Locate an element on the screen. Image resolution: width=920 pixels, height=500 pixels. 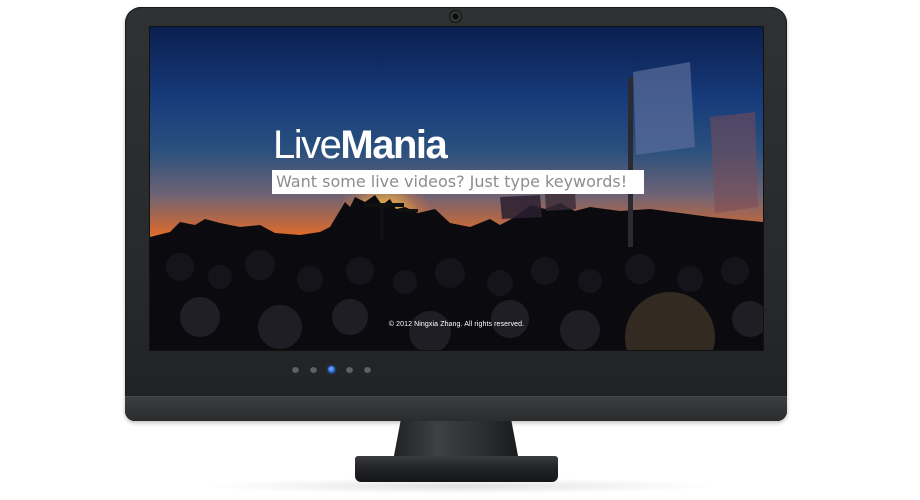
carousel-dots is located at coordinates (331, 370).